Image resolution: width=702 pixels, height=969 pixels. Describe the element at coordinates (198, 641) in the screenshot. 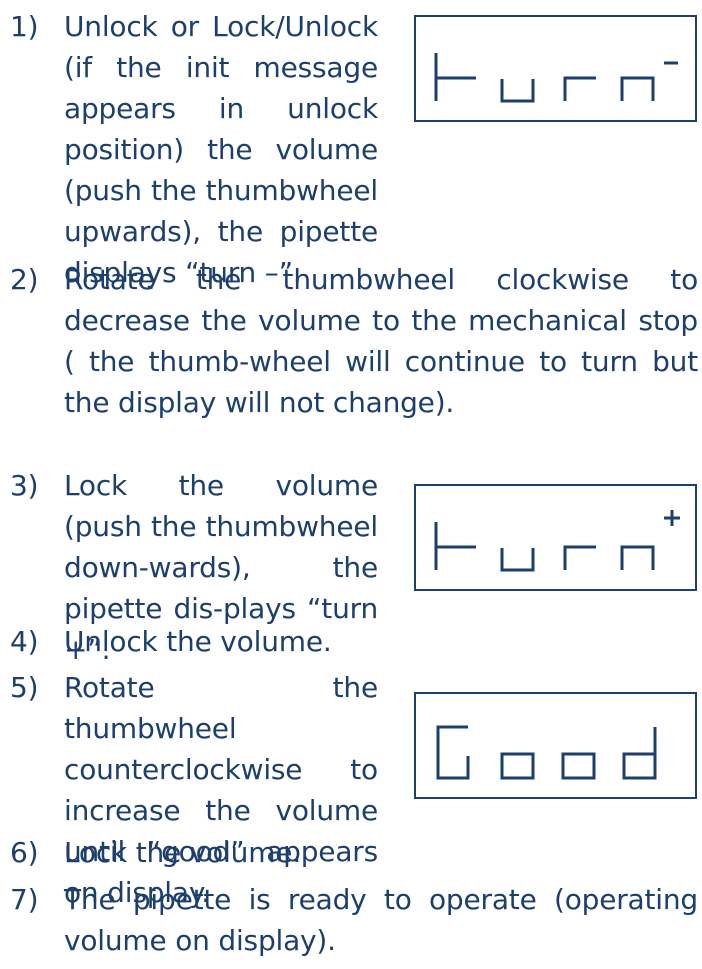

I see `step-text: Unlock the volume.` at that location.